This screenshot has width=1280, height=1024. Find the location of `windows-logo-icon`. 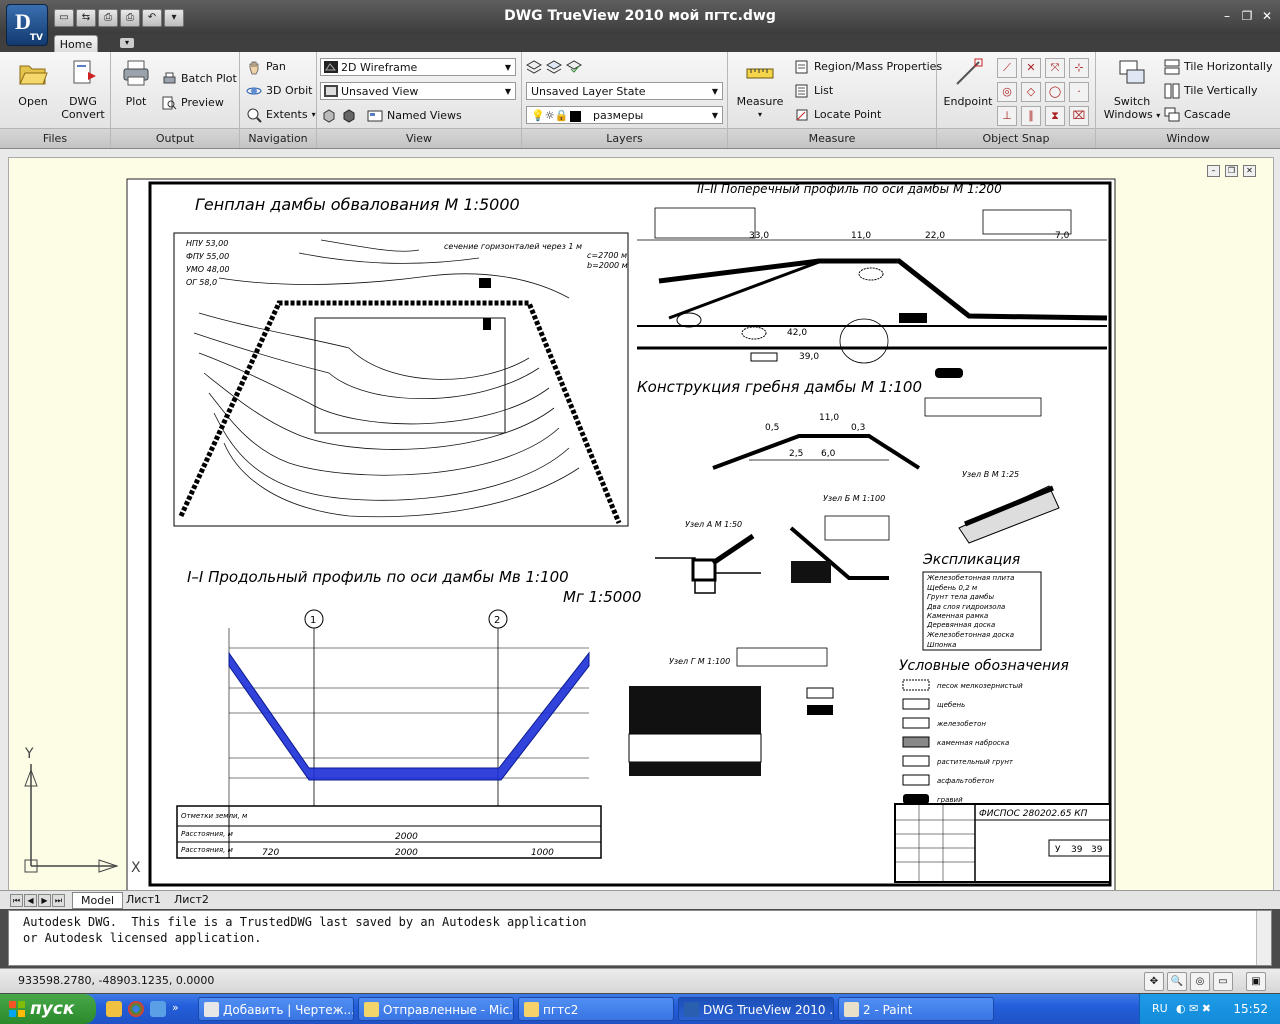

windows-logo-icon is located at coordinates (17, 1009).